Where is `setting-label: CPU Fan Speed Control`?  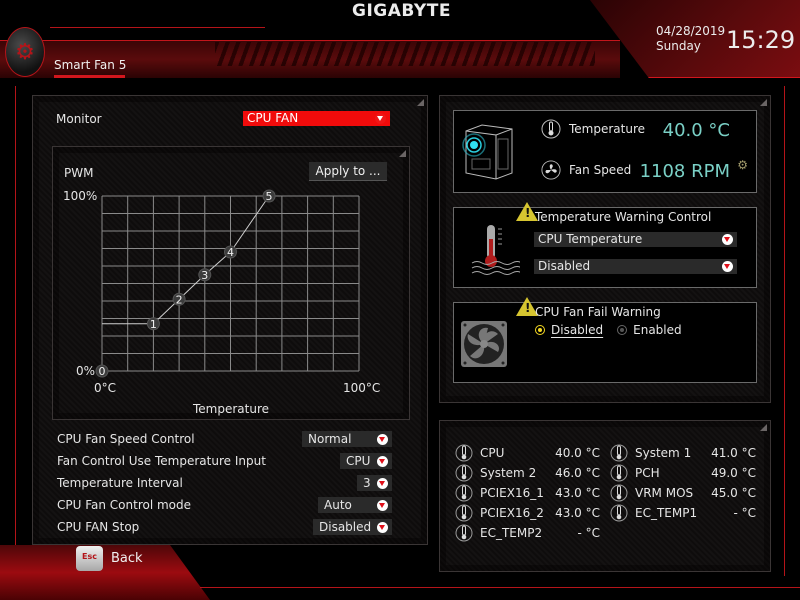 setting-label: CPU Fan Speed Control is located at coordinates (126, 439).